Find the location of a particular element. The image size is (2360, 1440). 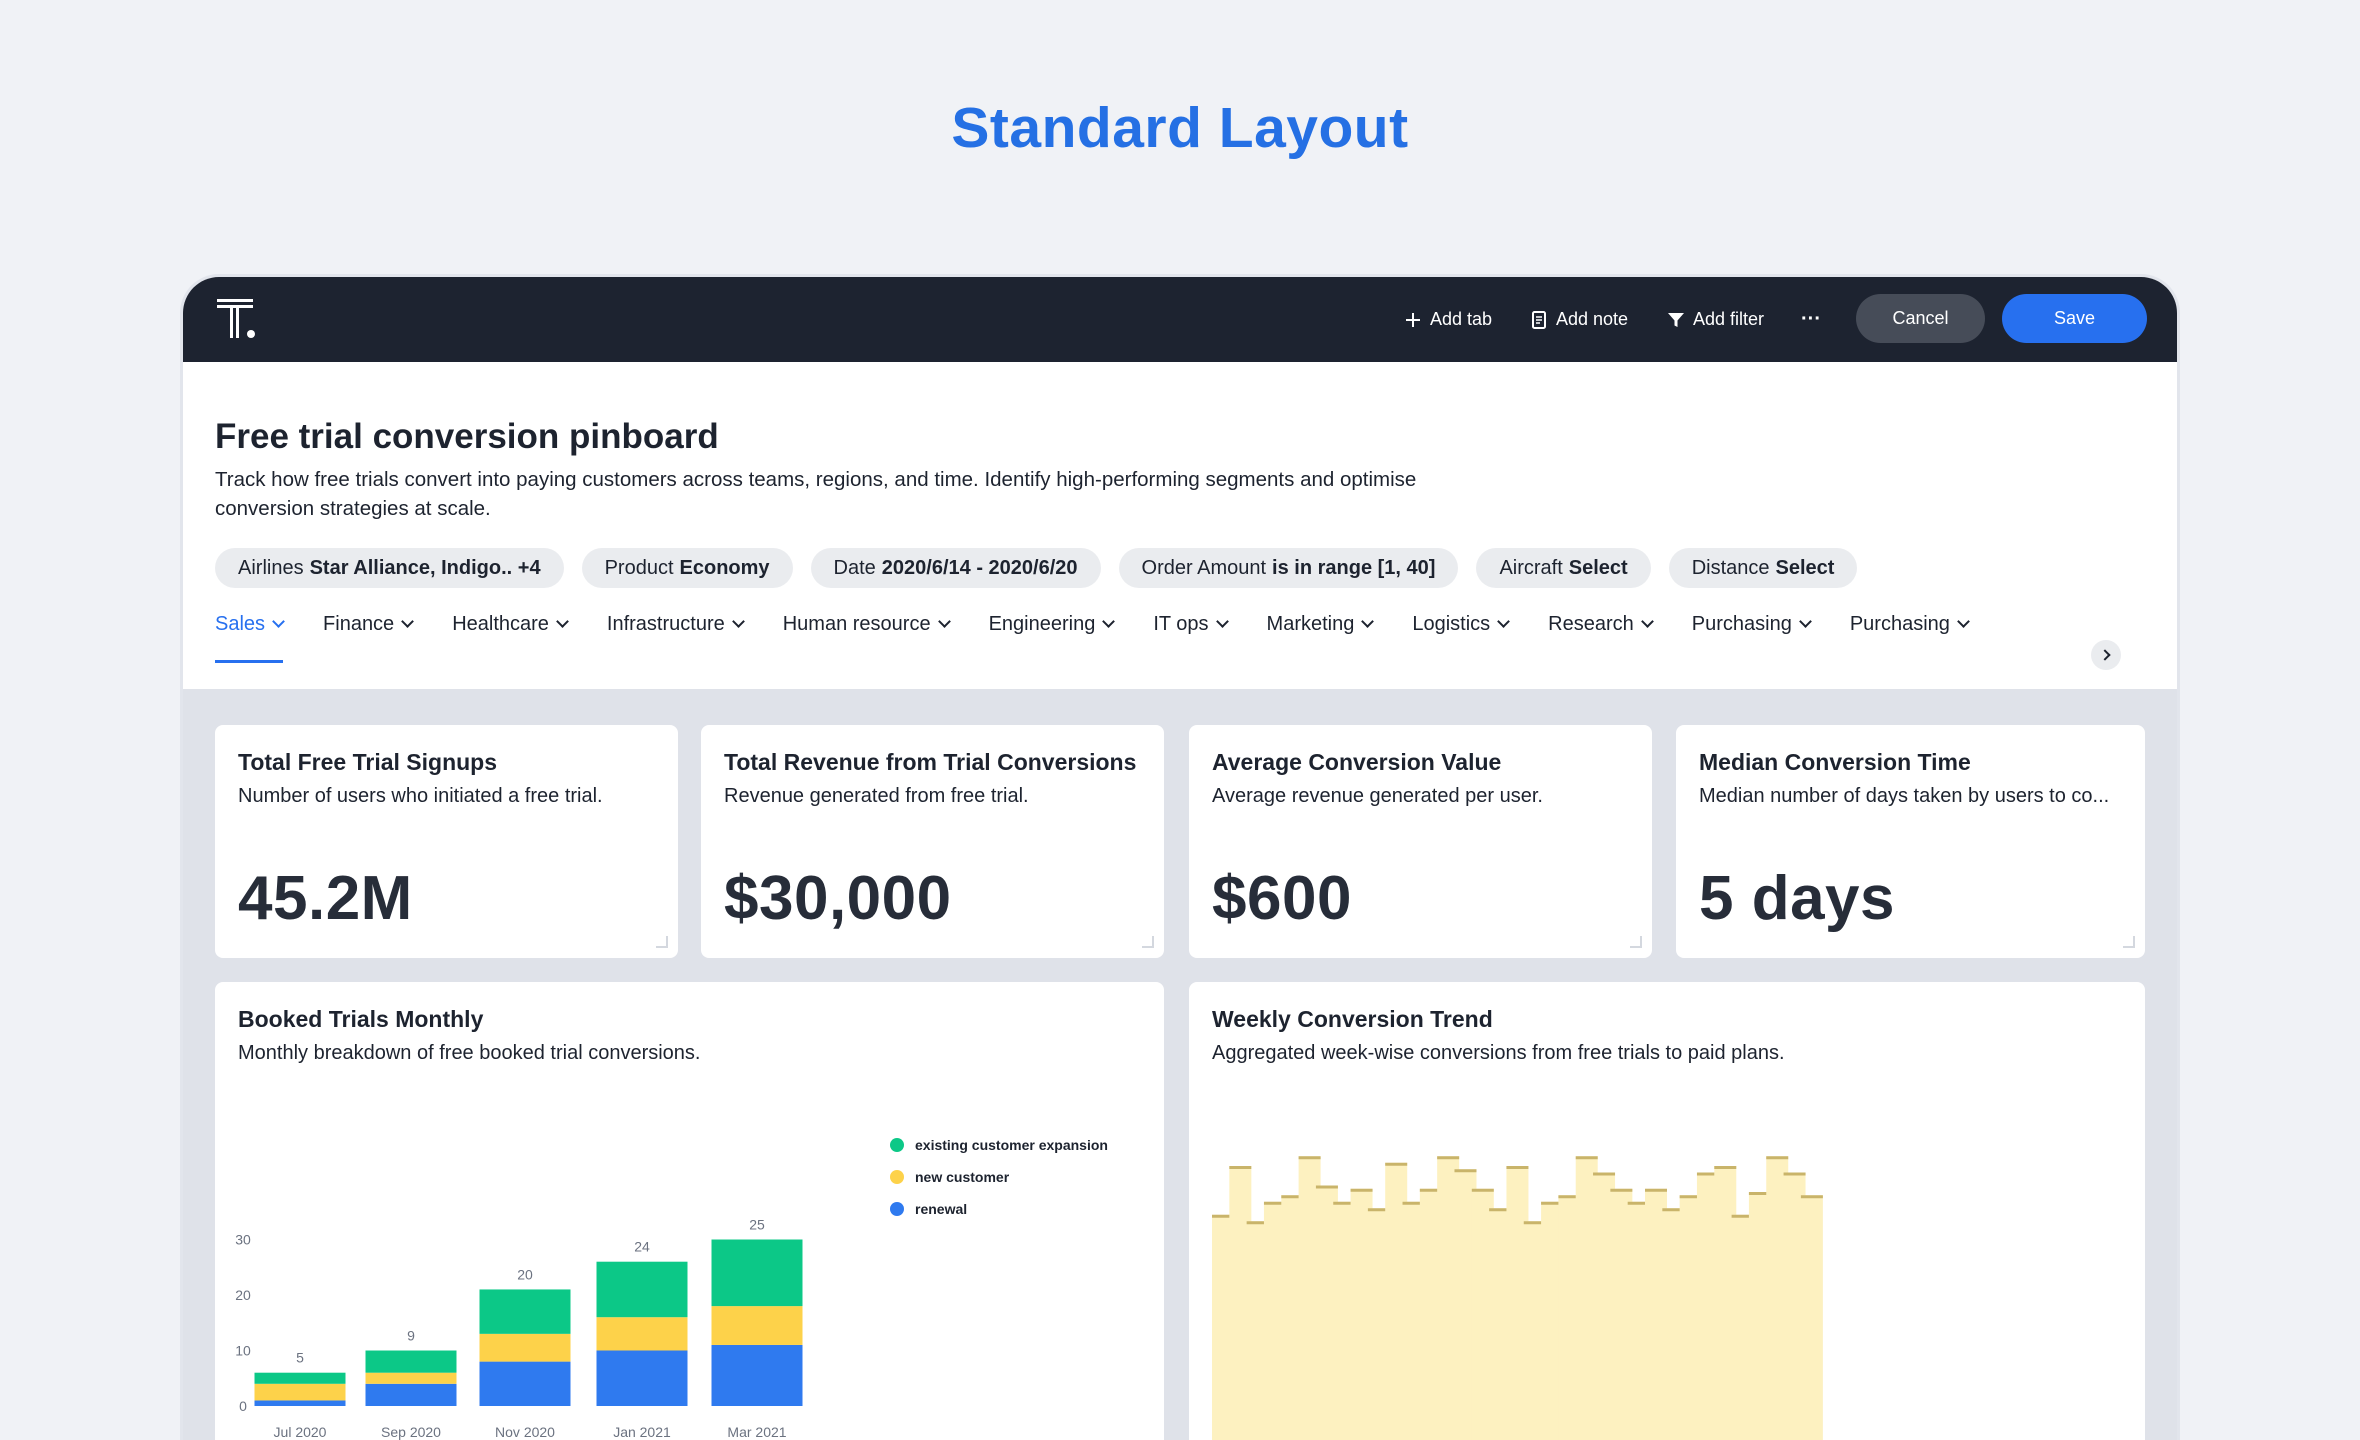

data-label: 20 is located at coordinates (525, 1274).